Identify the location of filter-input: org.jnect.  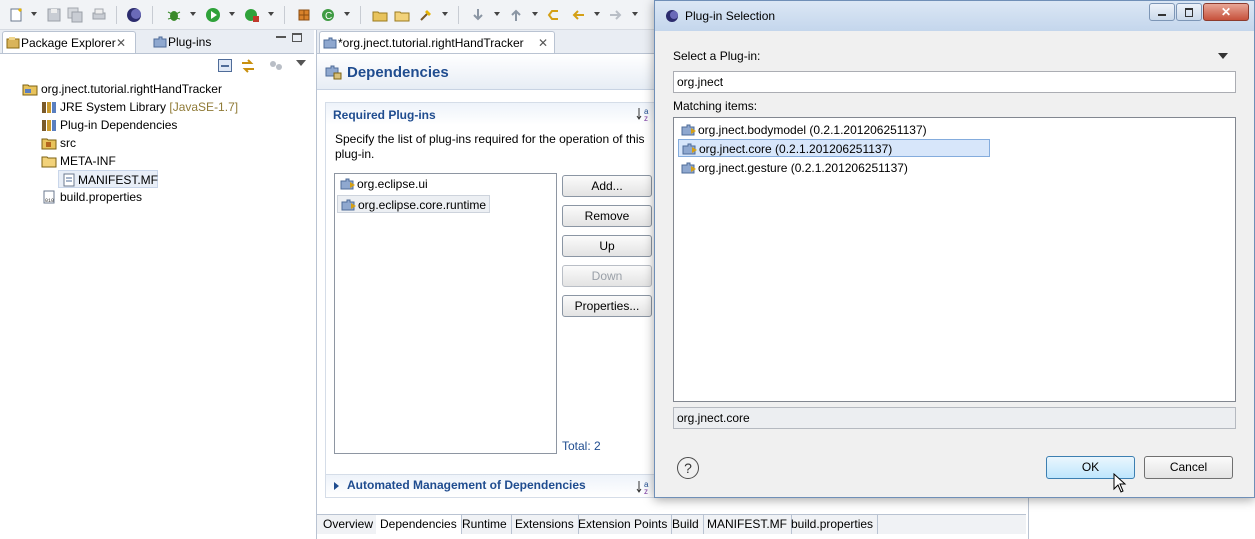
(954, 82).